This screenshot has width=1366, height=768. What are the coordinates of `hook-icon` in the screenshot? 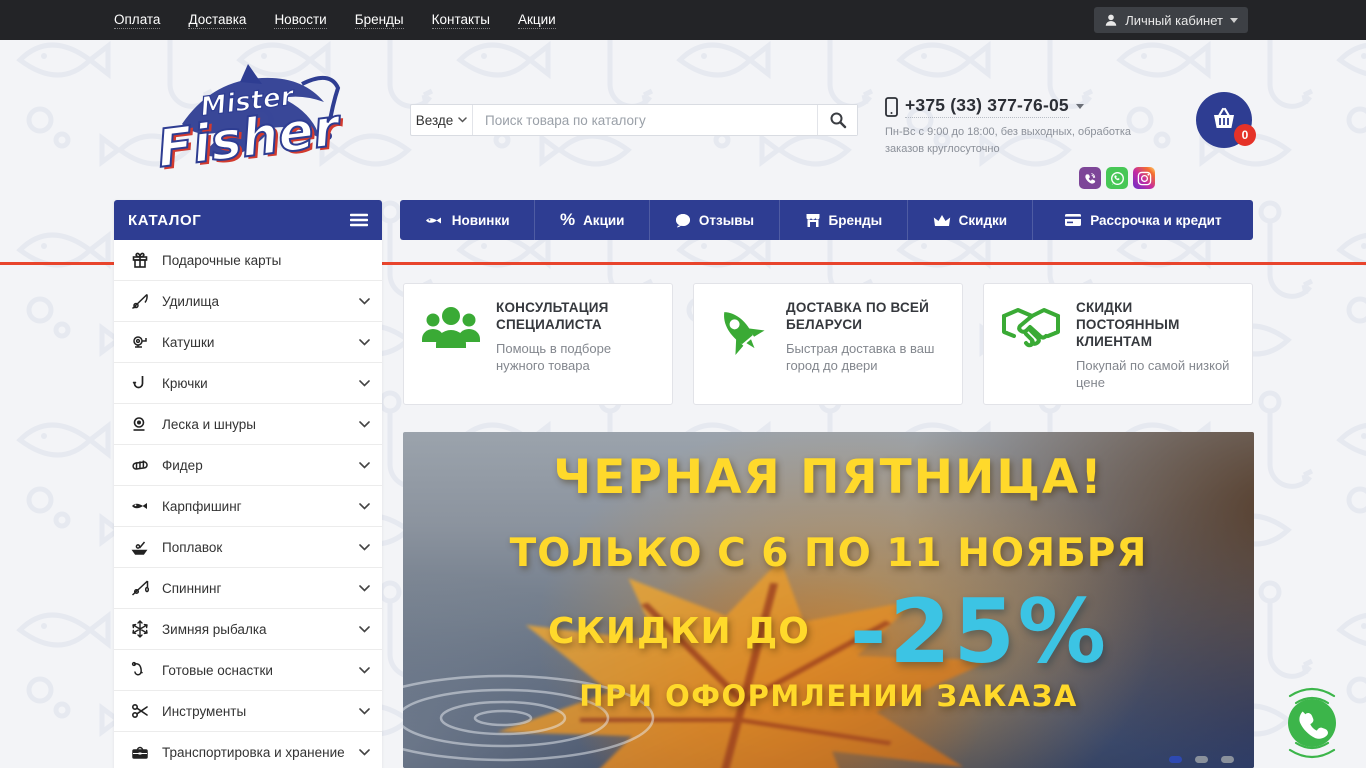 It's located at (140, 383).